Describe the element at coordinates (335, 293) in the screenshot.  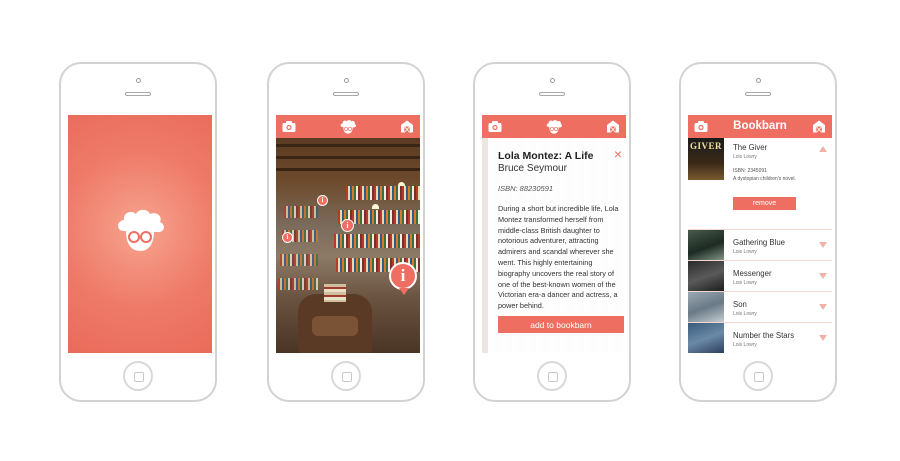
I see `book-stack` at that location.